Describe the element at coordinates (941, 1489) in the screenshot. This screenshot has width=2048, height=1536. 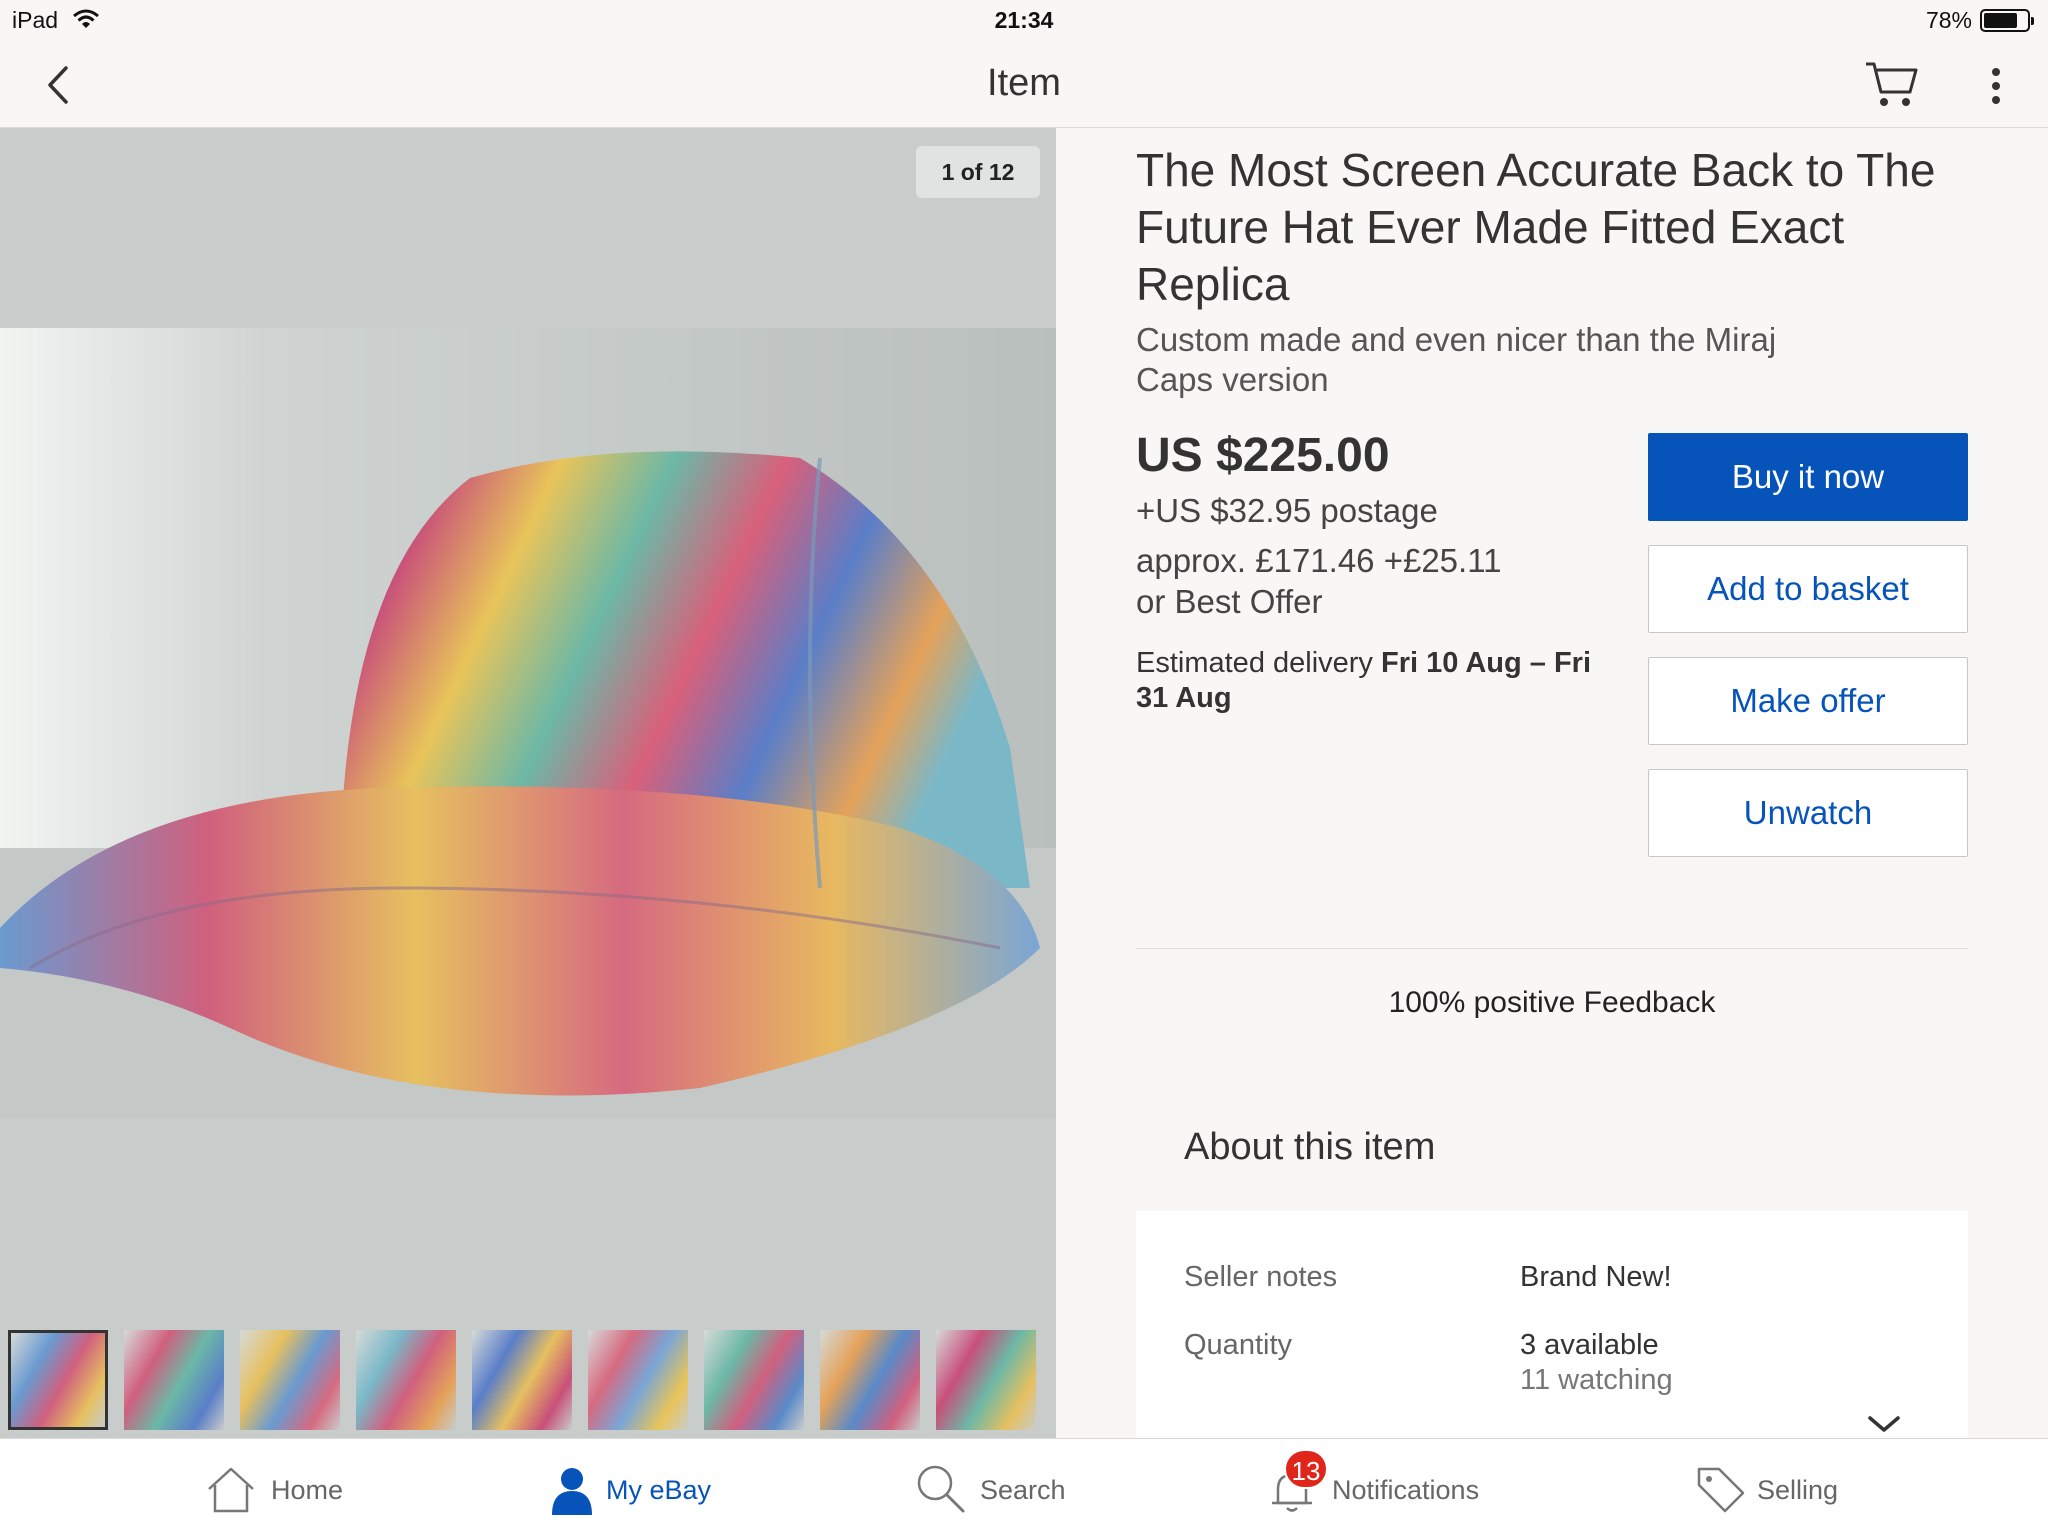
I see `search-icon` at that location.